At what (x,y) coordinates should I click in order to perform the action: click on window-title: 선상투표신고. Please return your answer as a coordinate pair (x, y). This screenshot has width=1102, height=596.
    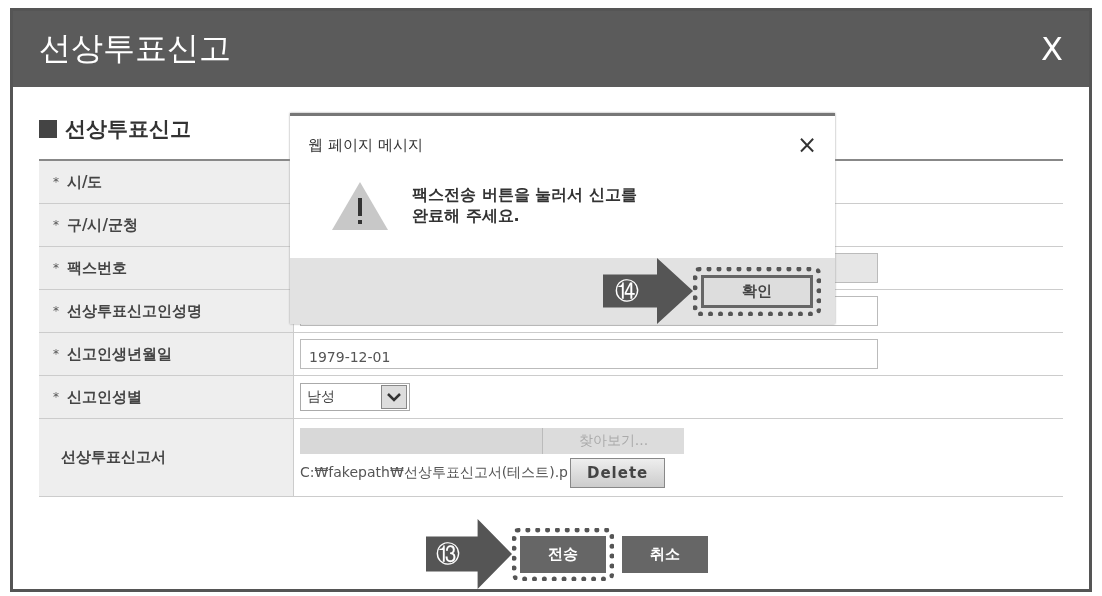
    Looking at the image, I should click on (135, 48).